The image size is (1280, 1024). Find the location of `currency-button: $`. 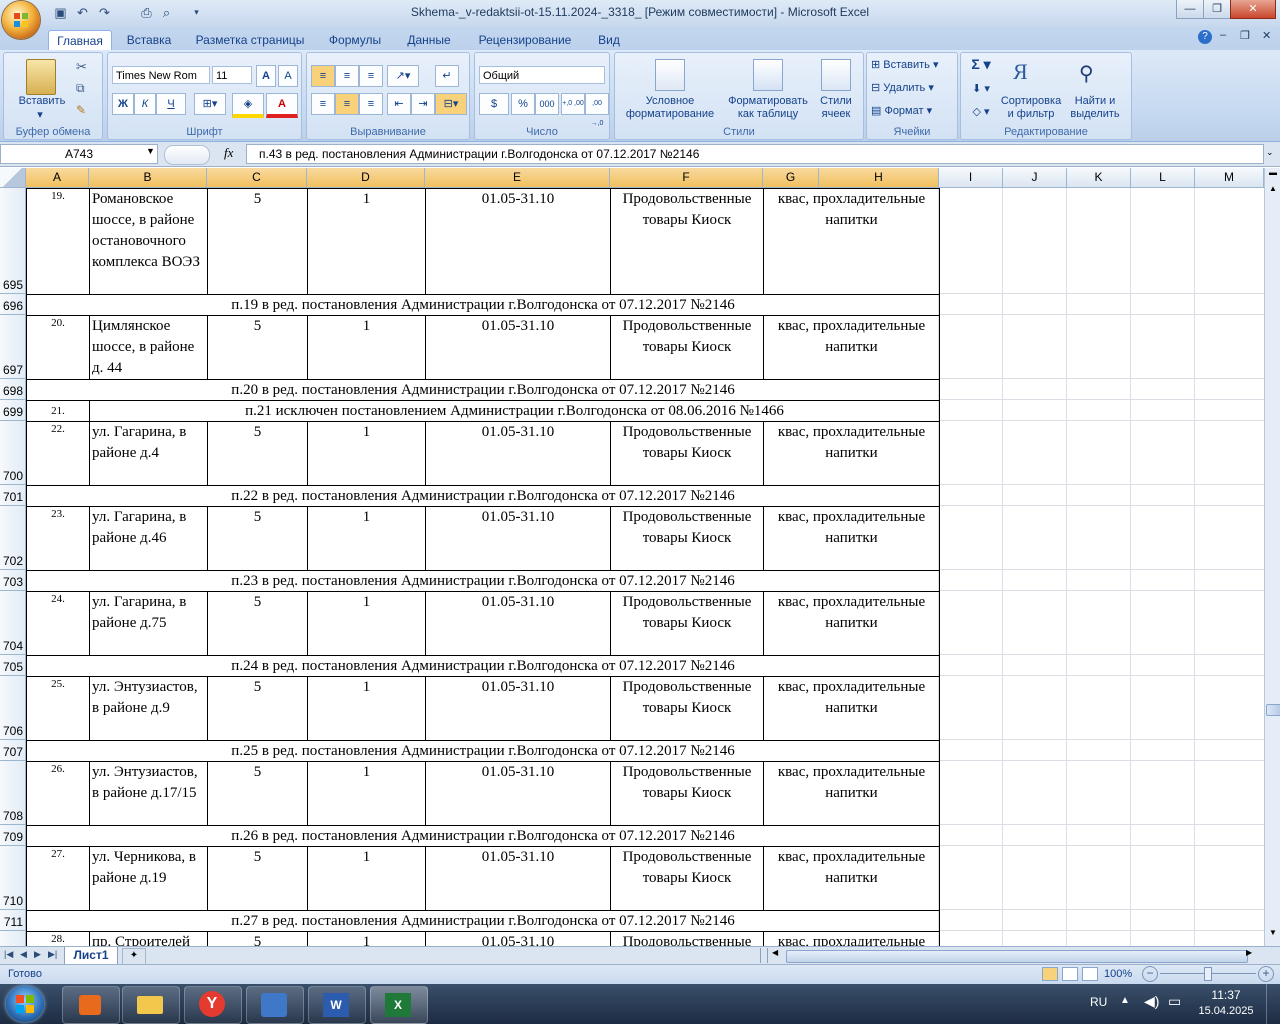

currency-button: $ is located at coordinates (494, 104).